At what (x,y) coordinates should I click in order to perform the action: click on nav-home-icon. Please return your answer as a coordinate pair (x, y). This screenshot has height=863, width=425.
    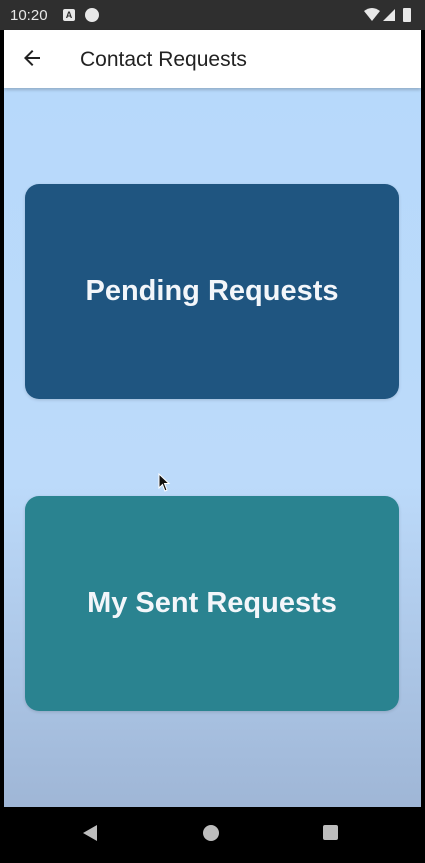
    Looking at the image, I should click on (211, 833).